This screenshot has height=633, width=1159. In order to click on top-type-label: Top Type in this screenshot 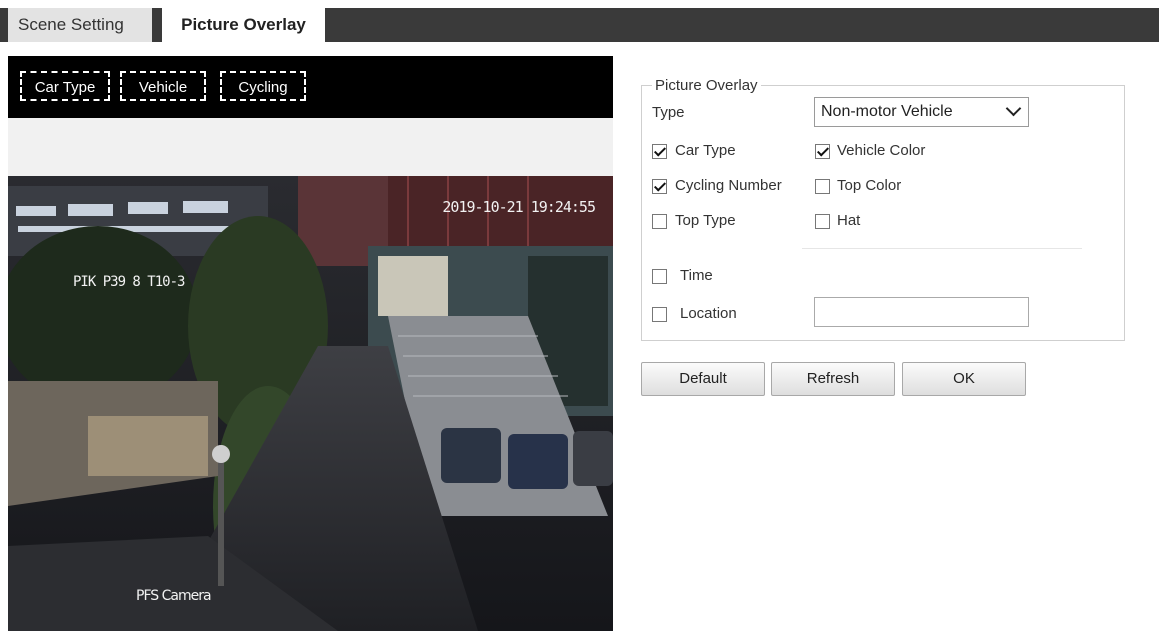, I will do `click(705, 220)`.